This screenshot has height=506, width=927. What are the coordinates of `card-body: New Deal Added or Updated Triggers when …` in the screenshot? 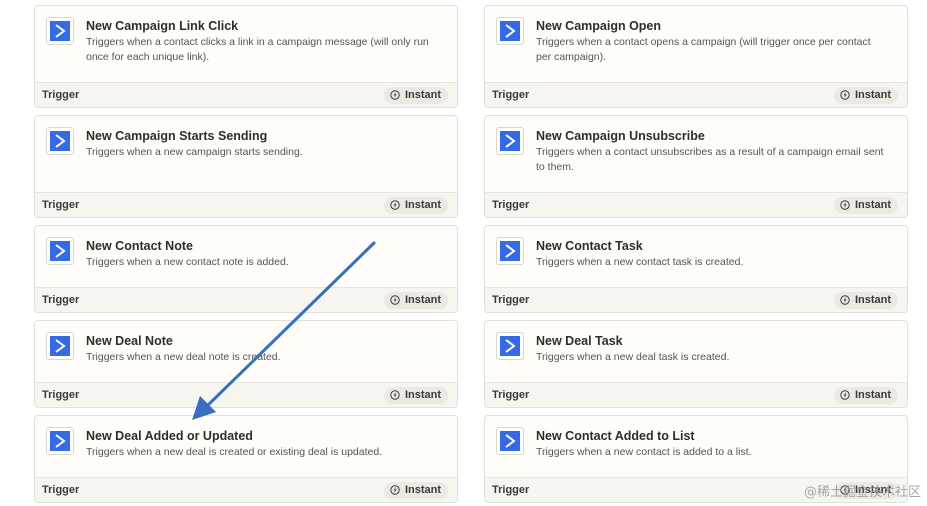 It's located at (246, 438).